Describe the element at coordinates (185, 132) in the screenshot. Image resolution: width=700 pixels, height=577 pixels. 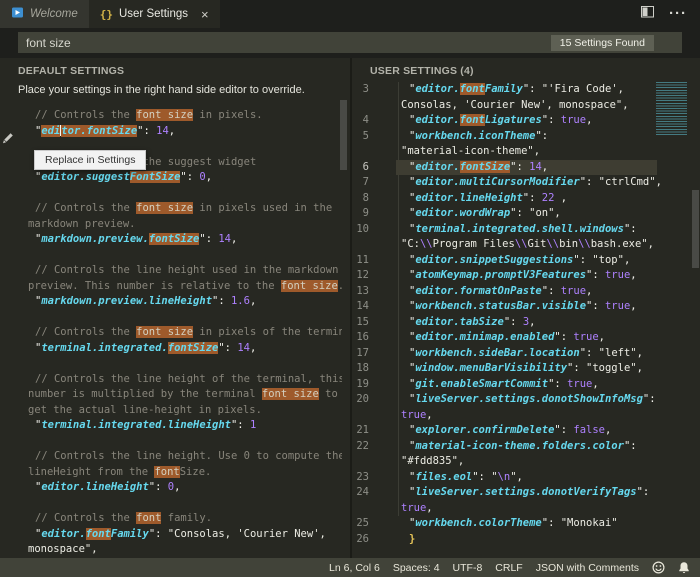
I see `code-line: "editor.fontSize": 14,` at that location.